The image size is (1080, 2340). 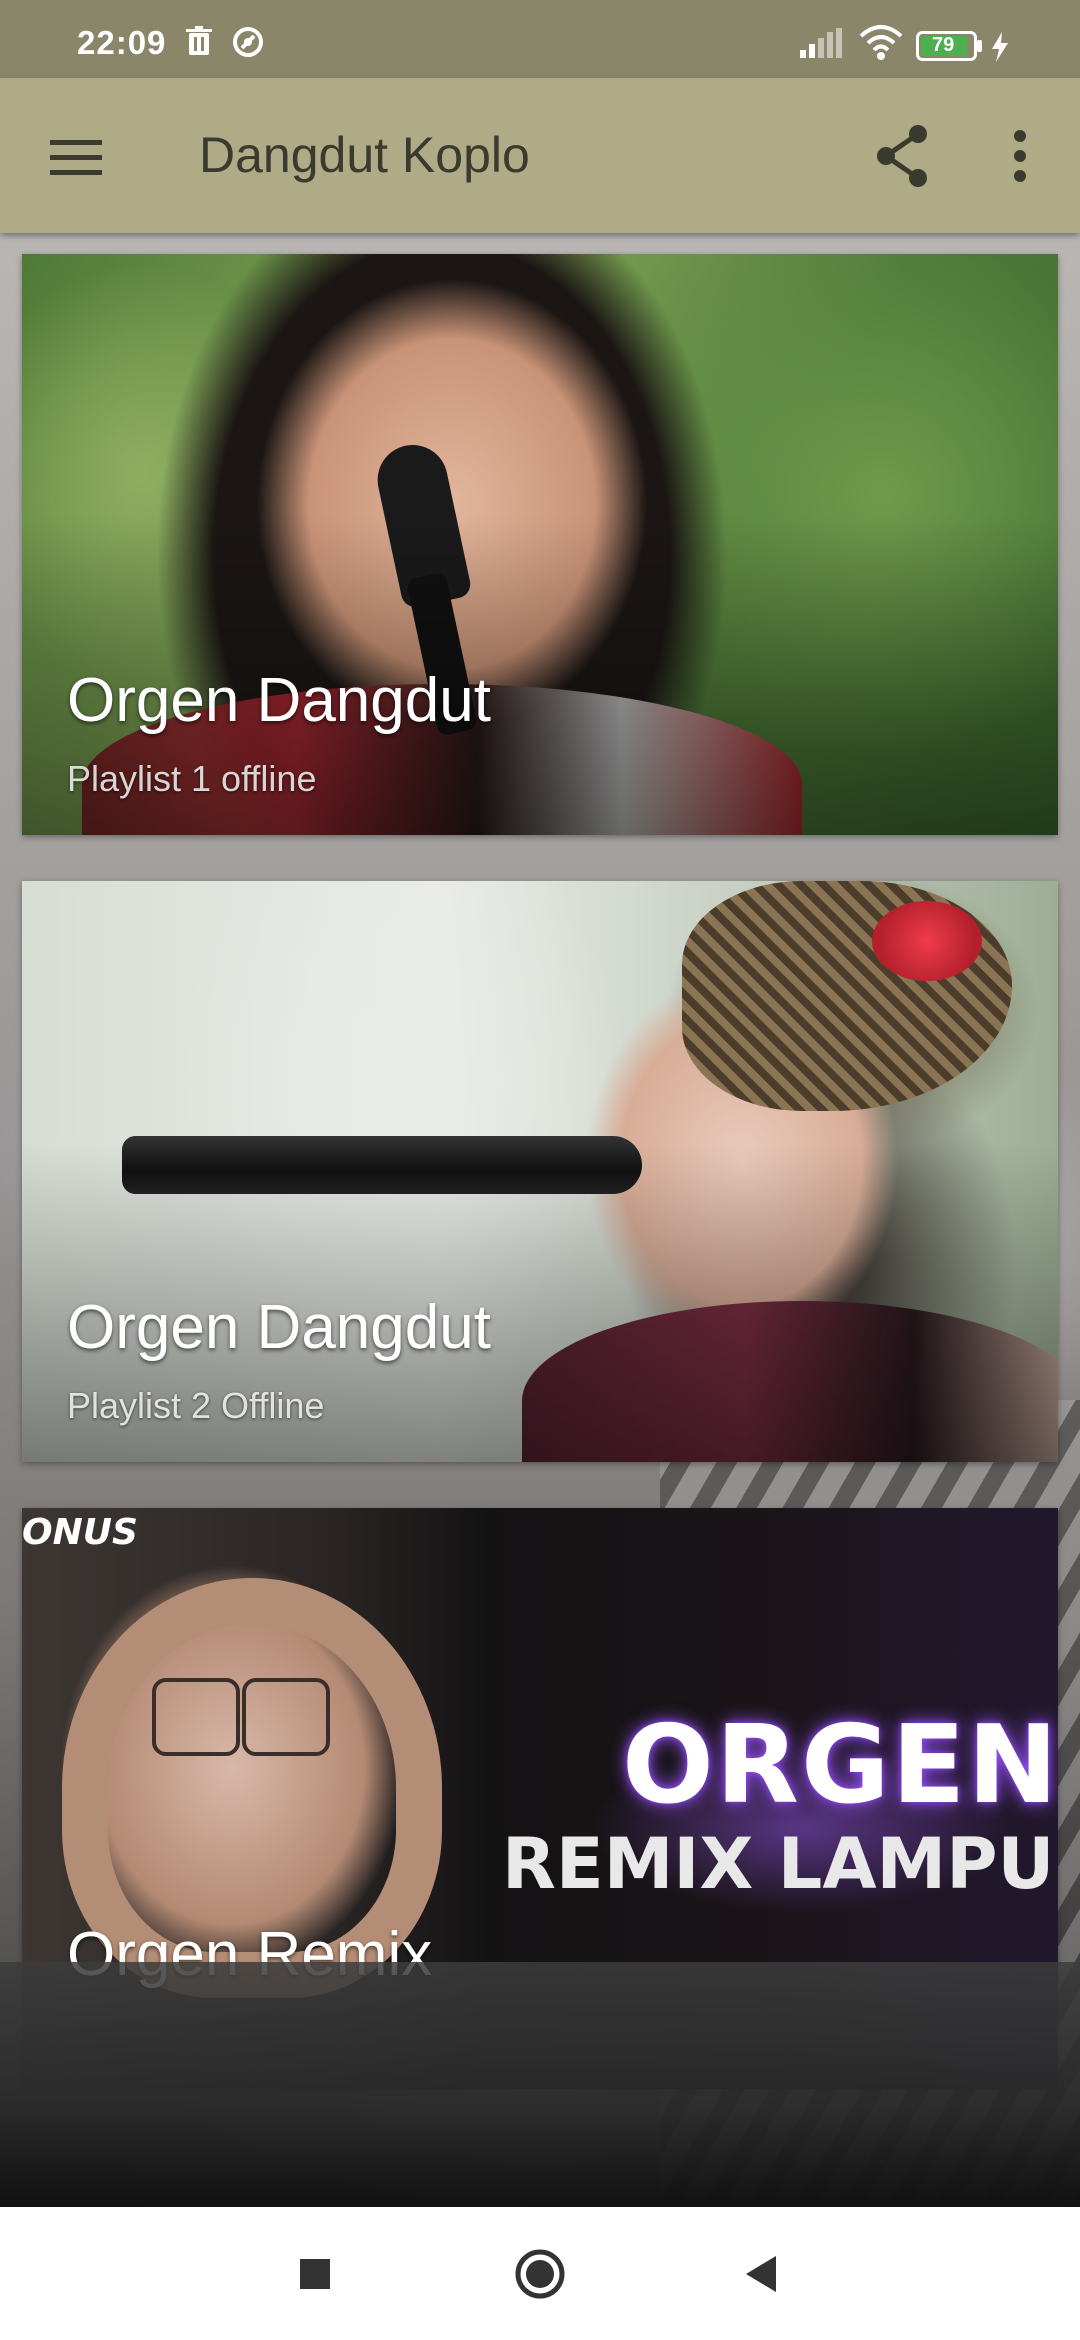 I want to click on navigation-bar, so click(x=540, y=2273).